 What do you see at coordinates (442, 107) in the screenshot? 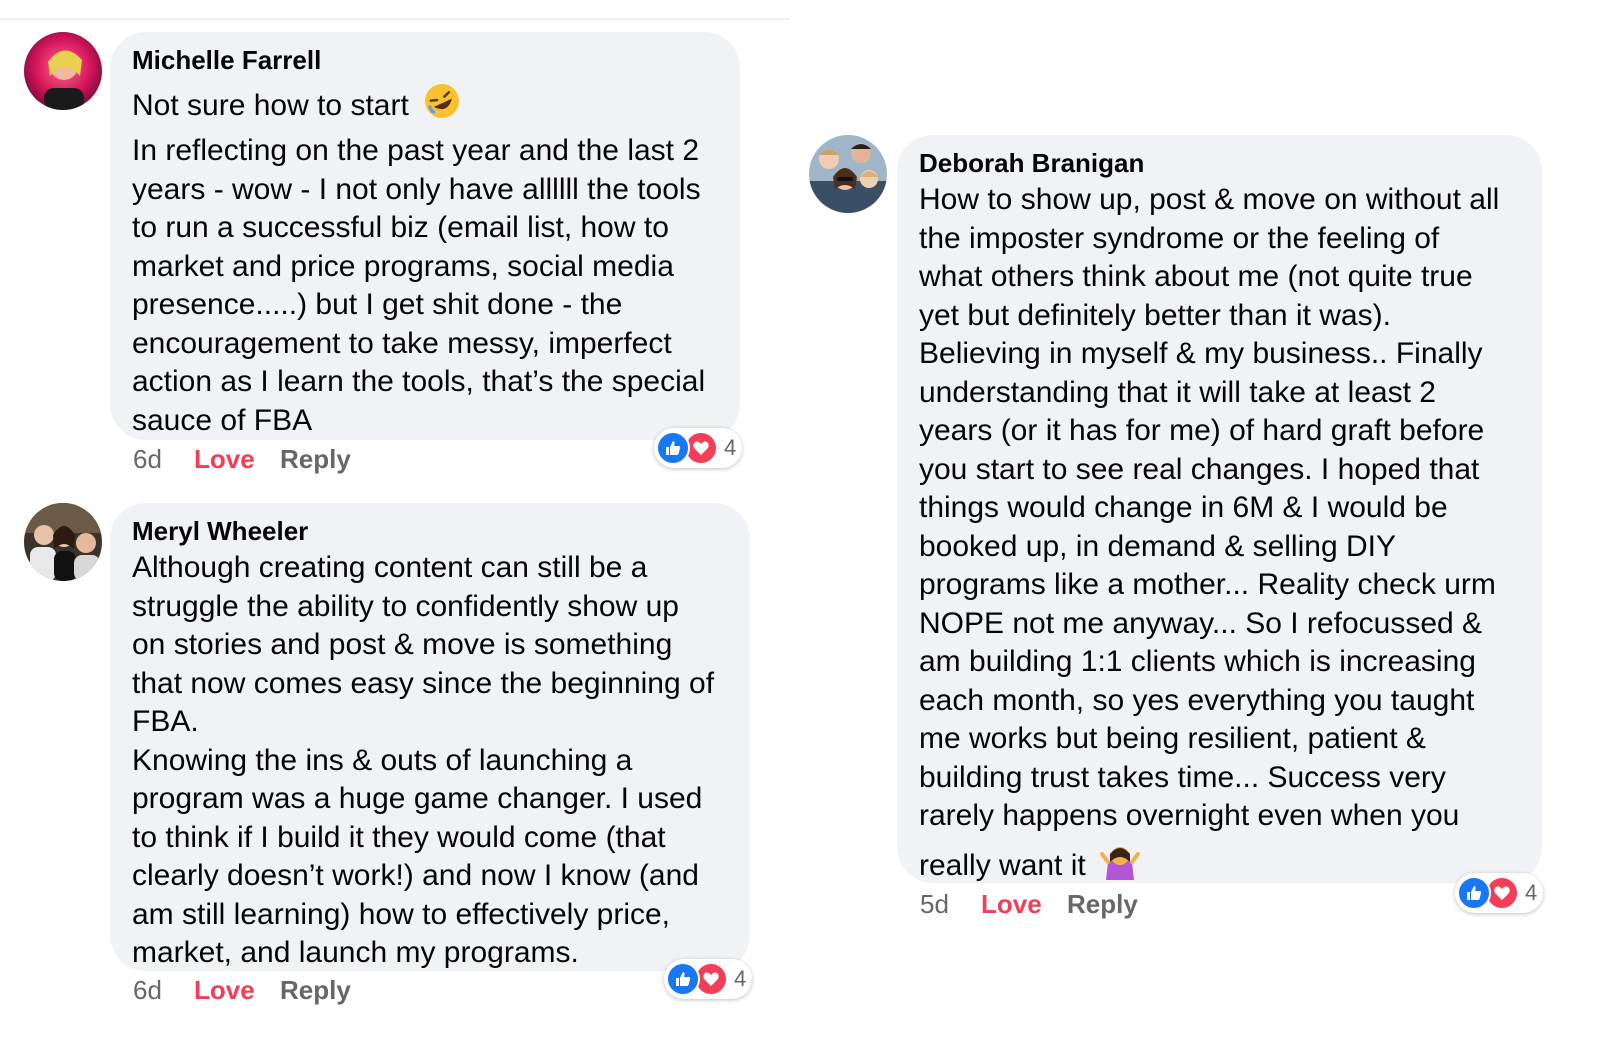
I see `rolling-on-floor-laughing-emoji-icon` at bounding box center [442, 107].